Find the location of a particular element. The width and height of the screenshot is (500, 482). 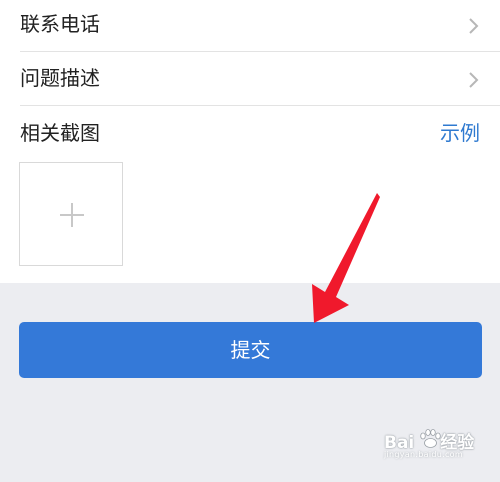

submit-button: 提交 is located at coordinates (250, 350).